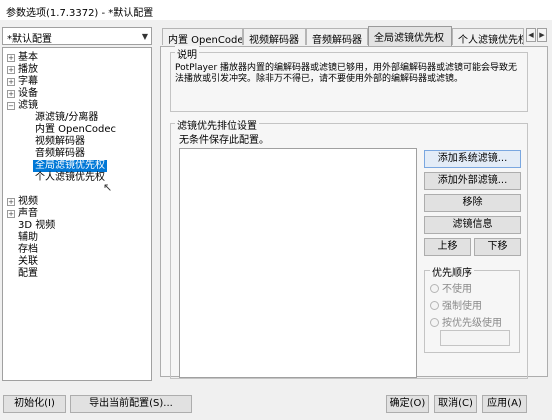 This screenshot has width=552, height=420. I want to click on tree-item-archive: 存档, so click(28, 250).